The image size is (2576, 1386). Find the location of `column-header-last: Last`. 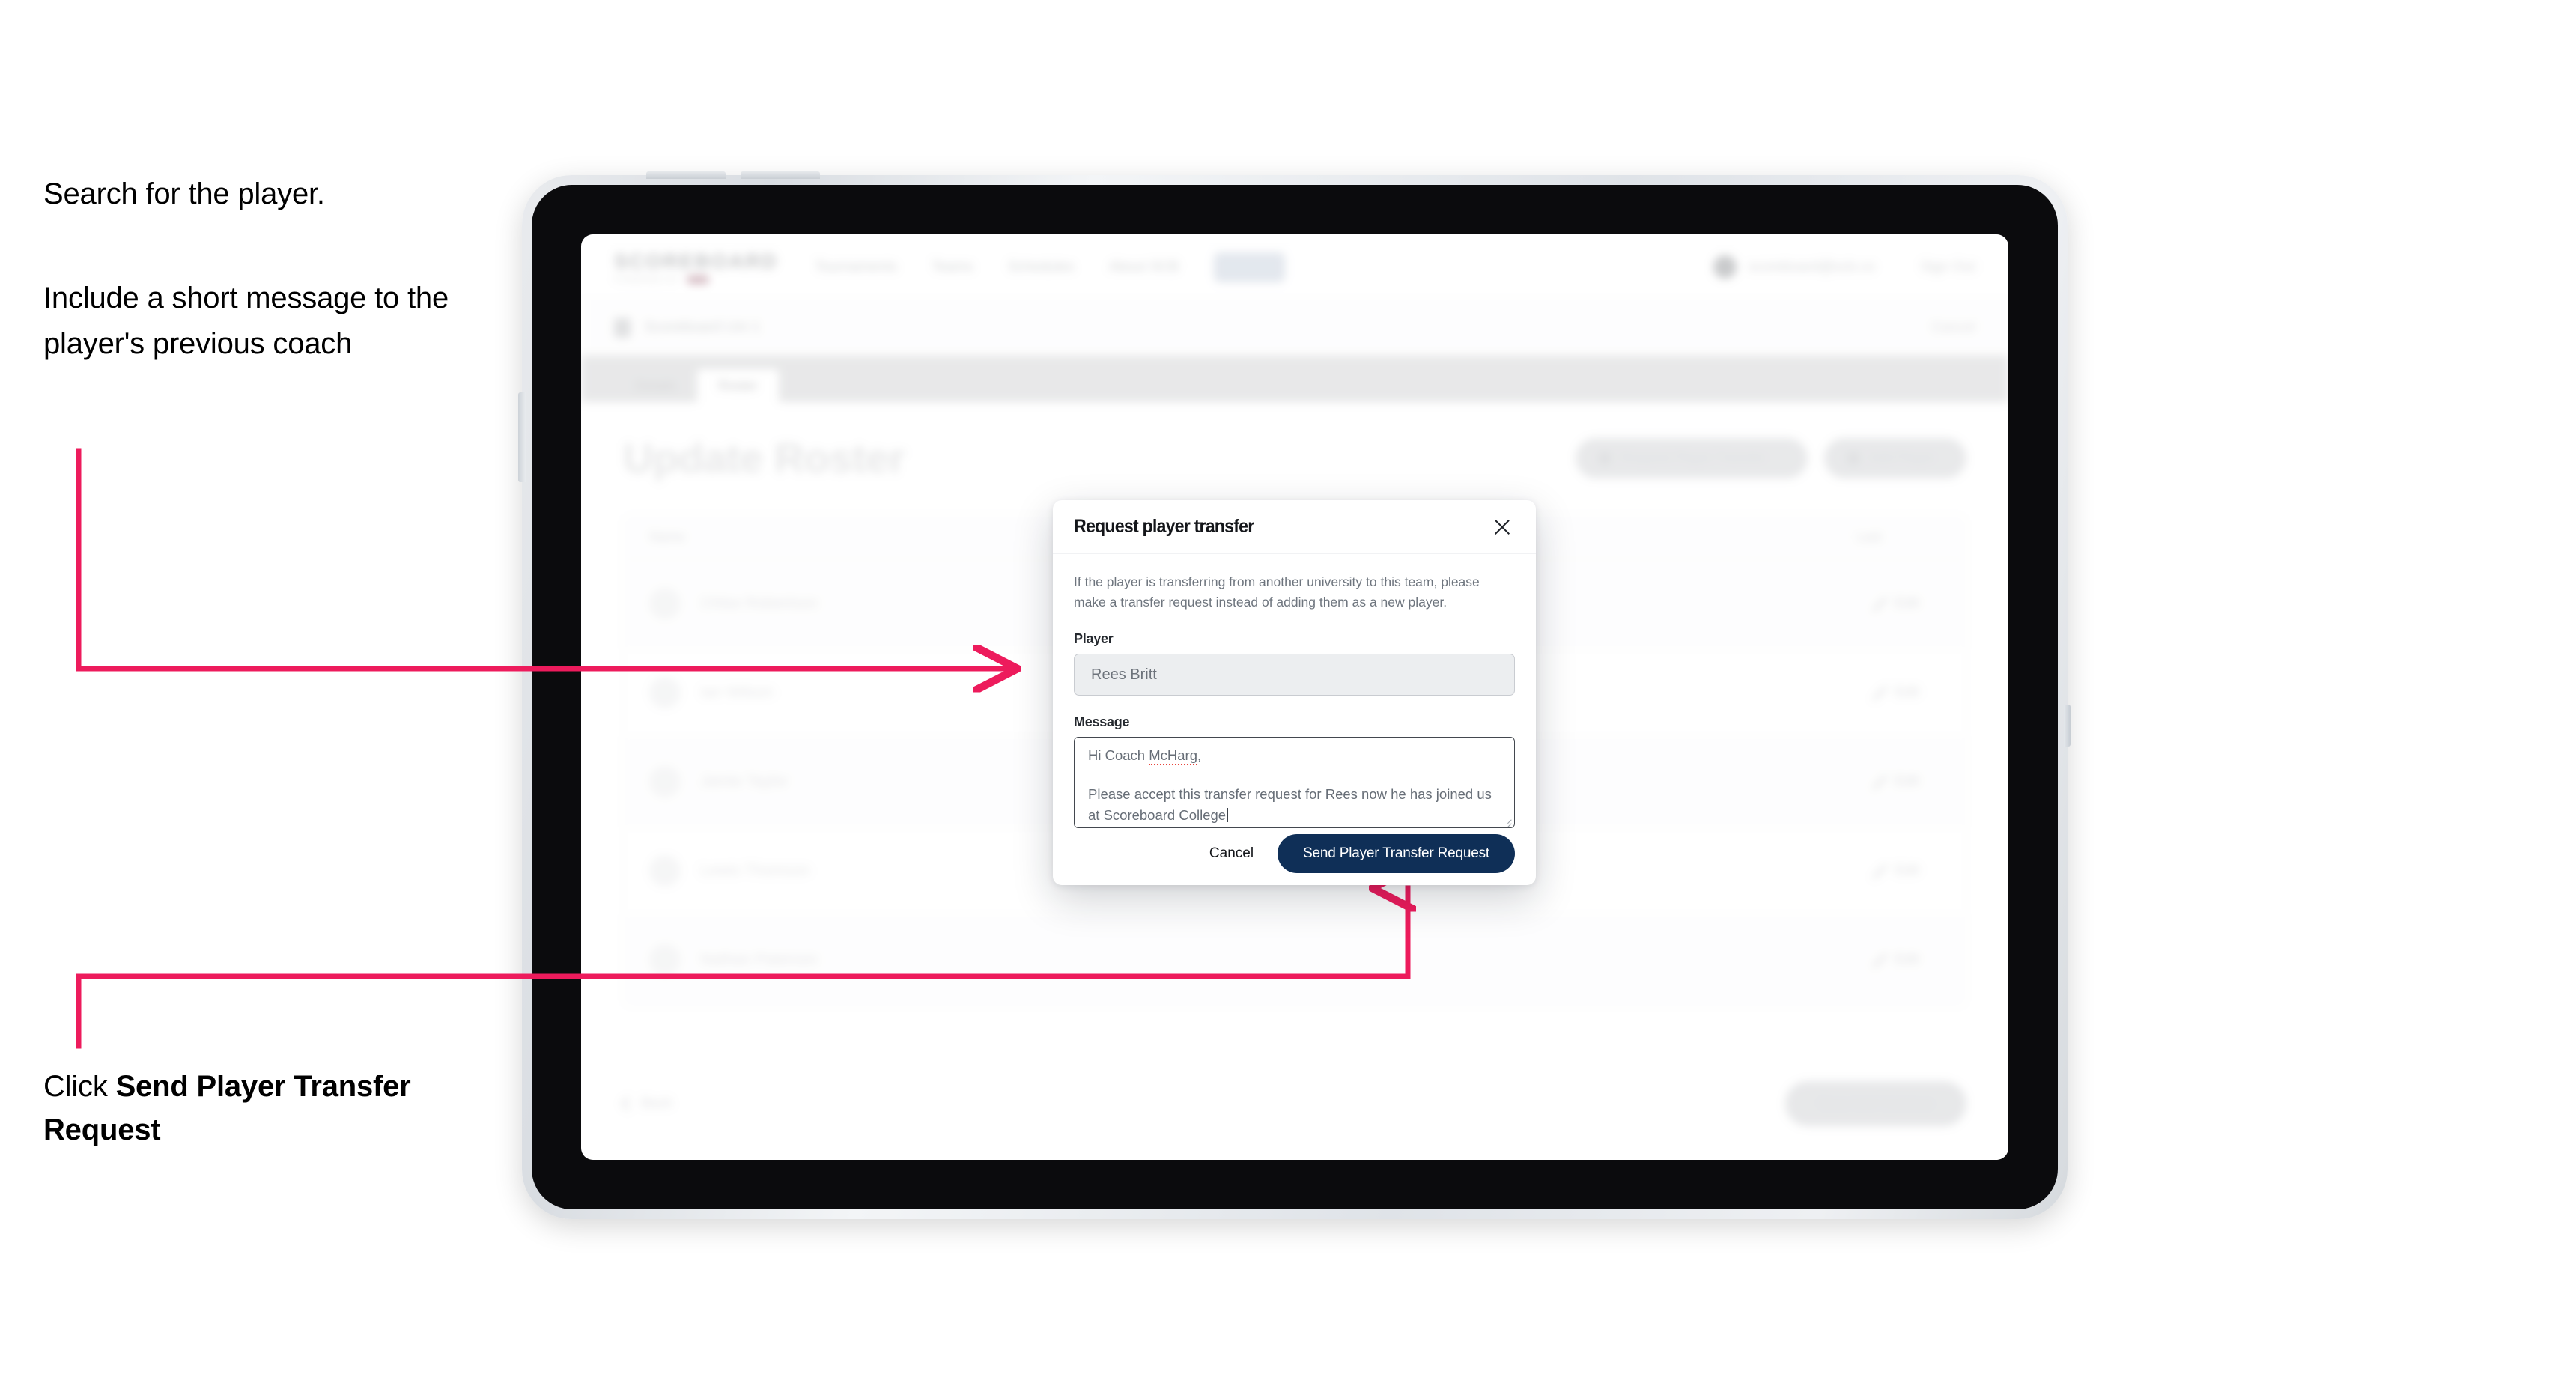

column-header-last: Last is located at coordinates (1869, 537).